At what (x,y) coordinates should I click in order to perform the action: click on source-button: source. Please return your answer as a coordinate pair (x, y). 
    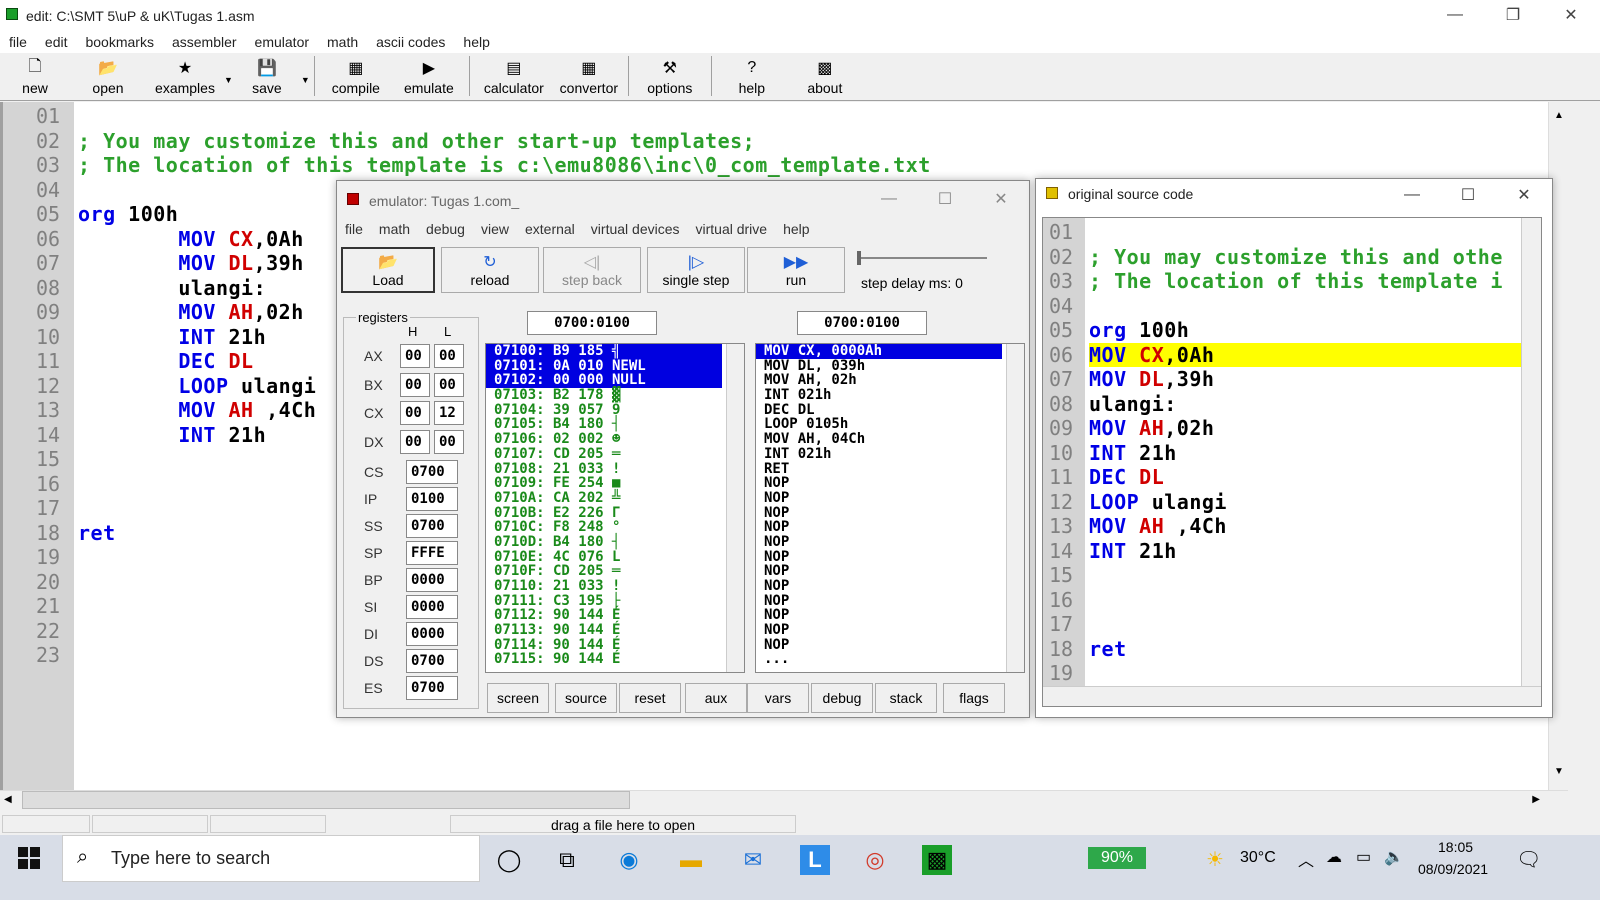
    Looking at the image, I should click on (586, 698).